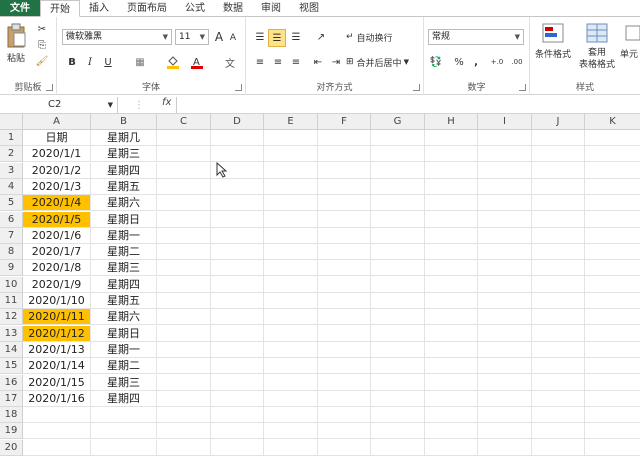 This screenshot has width=640, height=456. I want to click on align-right-icon: ≡, so click(296, 62).